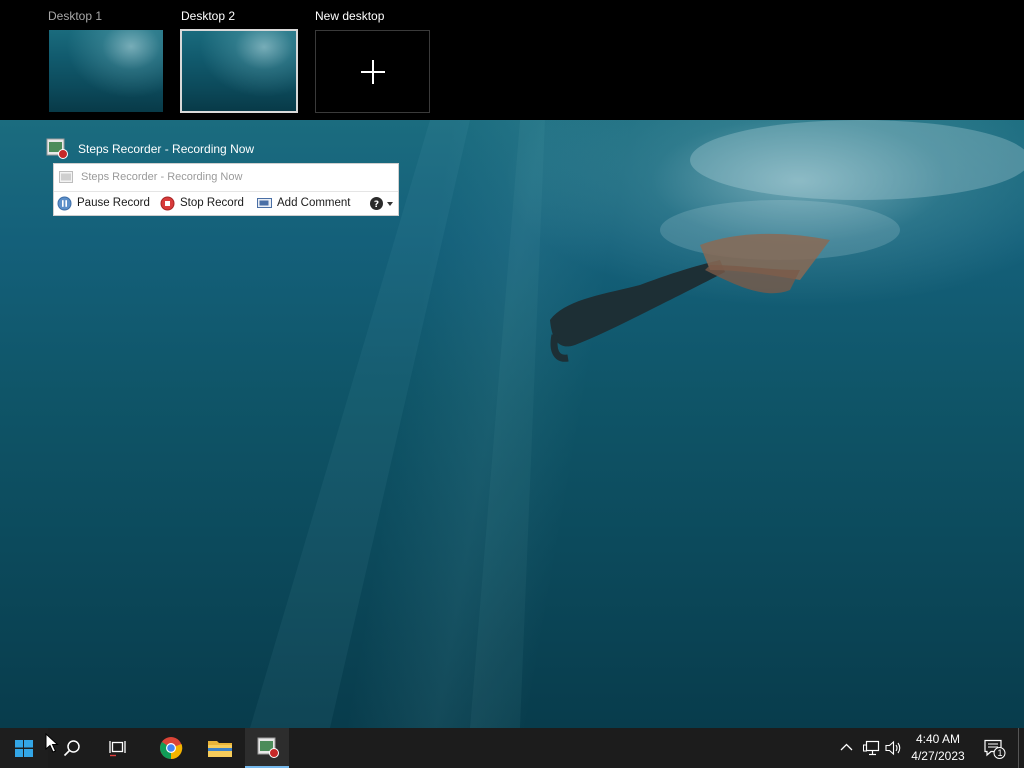  Describe the element at coordinates (66, 177) in the screenshot. I see `steps-recorder-small-icon` at that location.